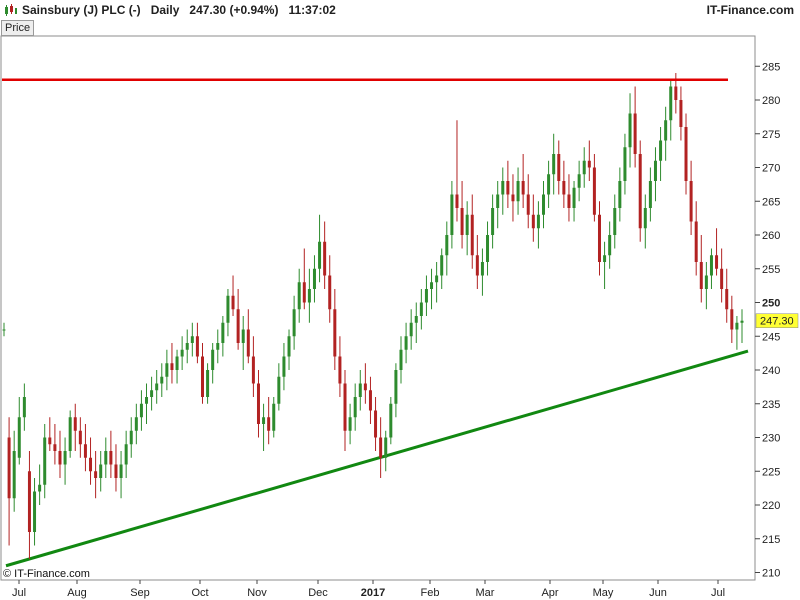 The image size is (800, 600). What do you see at coordinates (771, 236) in the screenshot?
I see `y-tick-label: 260` at bounding box center [771, 236].